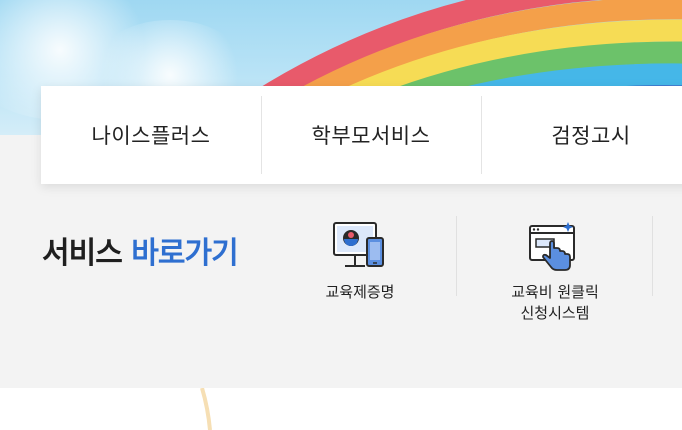 This screenshot has width=682, height=430. Describe the element at coordinates (360, 292) in the screenshot. I see `quick-link-label: 교육제증명` at that location.